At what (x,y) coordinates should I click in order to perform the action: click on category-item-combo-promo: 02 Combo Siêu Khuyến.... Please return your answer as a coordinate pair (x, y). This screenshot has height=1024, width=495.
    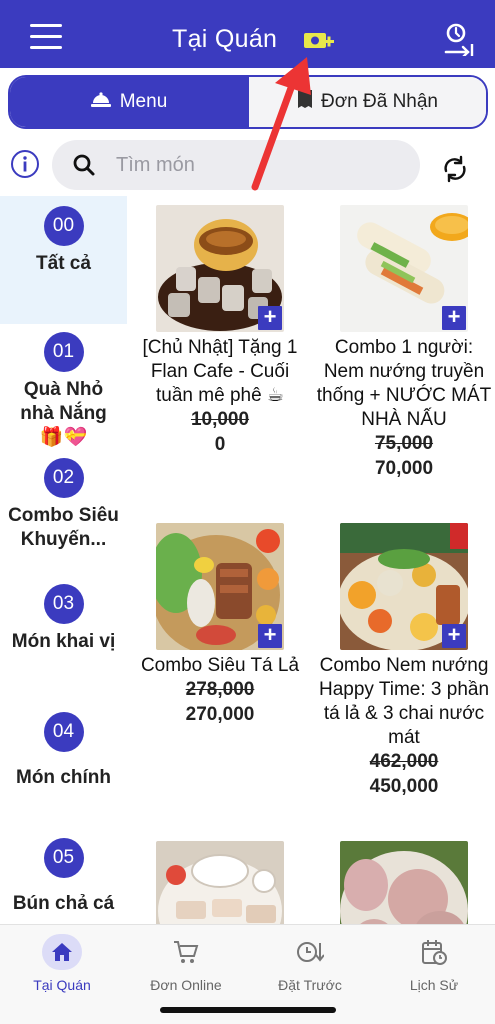
    Looking at the image, I should click on (63, 505).